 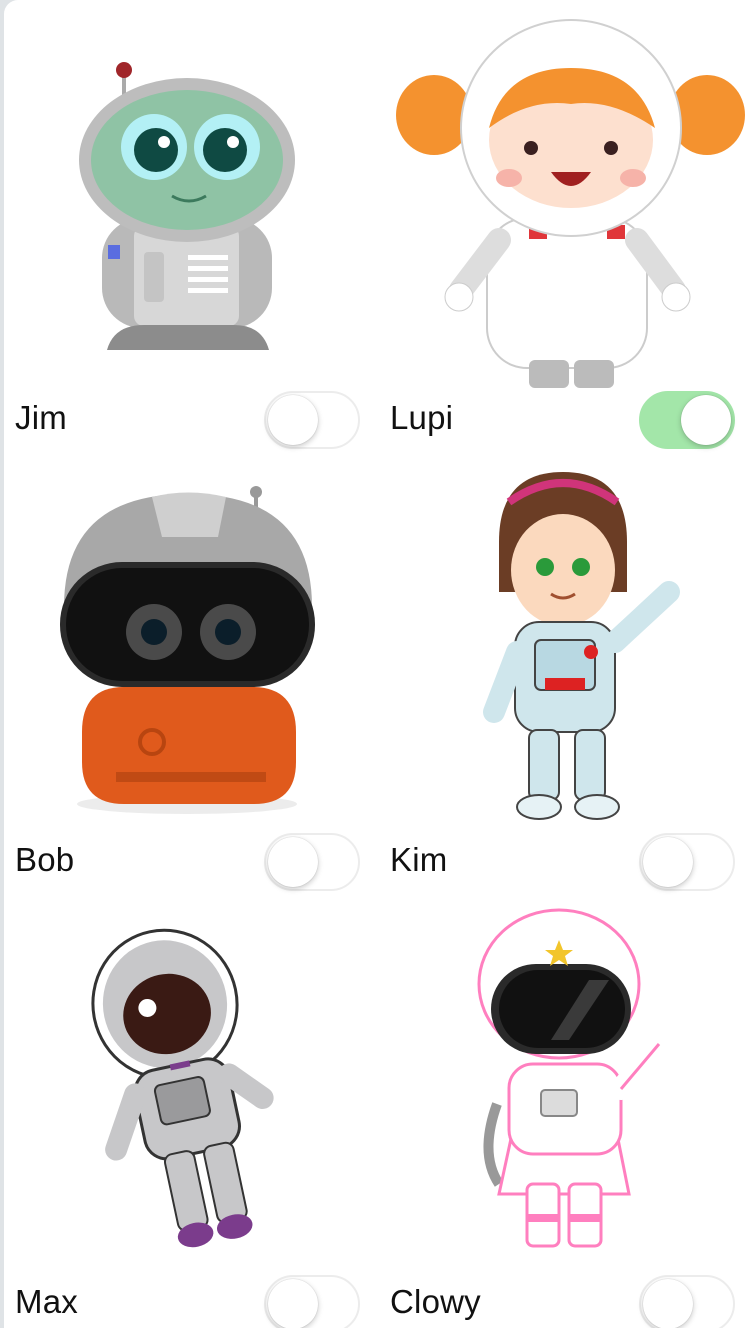 I want to click on waving-girl-astronaut-icon, so click(x=566, y=639).